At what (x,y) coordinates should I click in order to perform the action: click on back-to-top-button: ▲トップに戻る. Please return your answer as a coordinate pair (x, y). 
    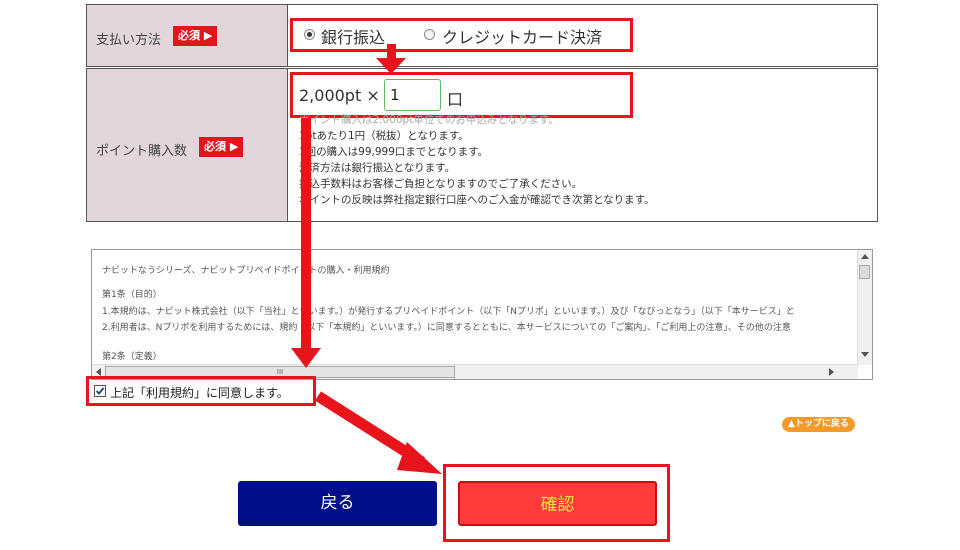
    Looking at the image, I should click on (818, 424).